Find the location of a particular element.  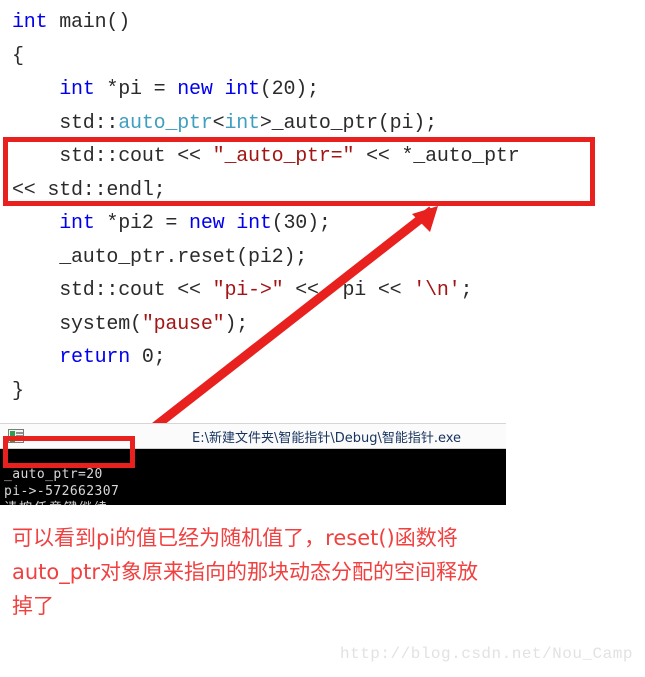

code-token-pln: (20); is located at coordinates (289, 89).